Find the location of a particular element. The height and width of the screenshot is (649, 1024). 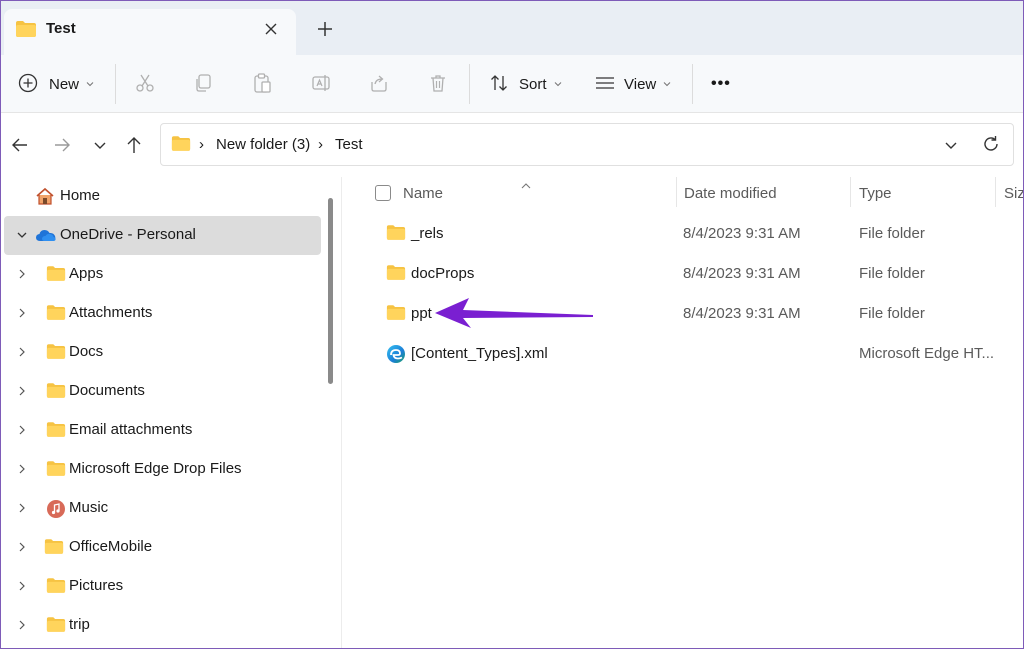

sidebar-item-email-attachments: Email attachments is located at coordinates (162, 430).